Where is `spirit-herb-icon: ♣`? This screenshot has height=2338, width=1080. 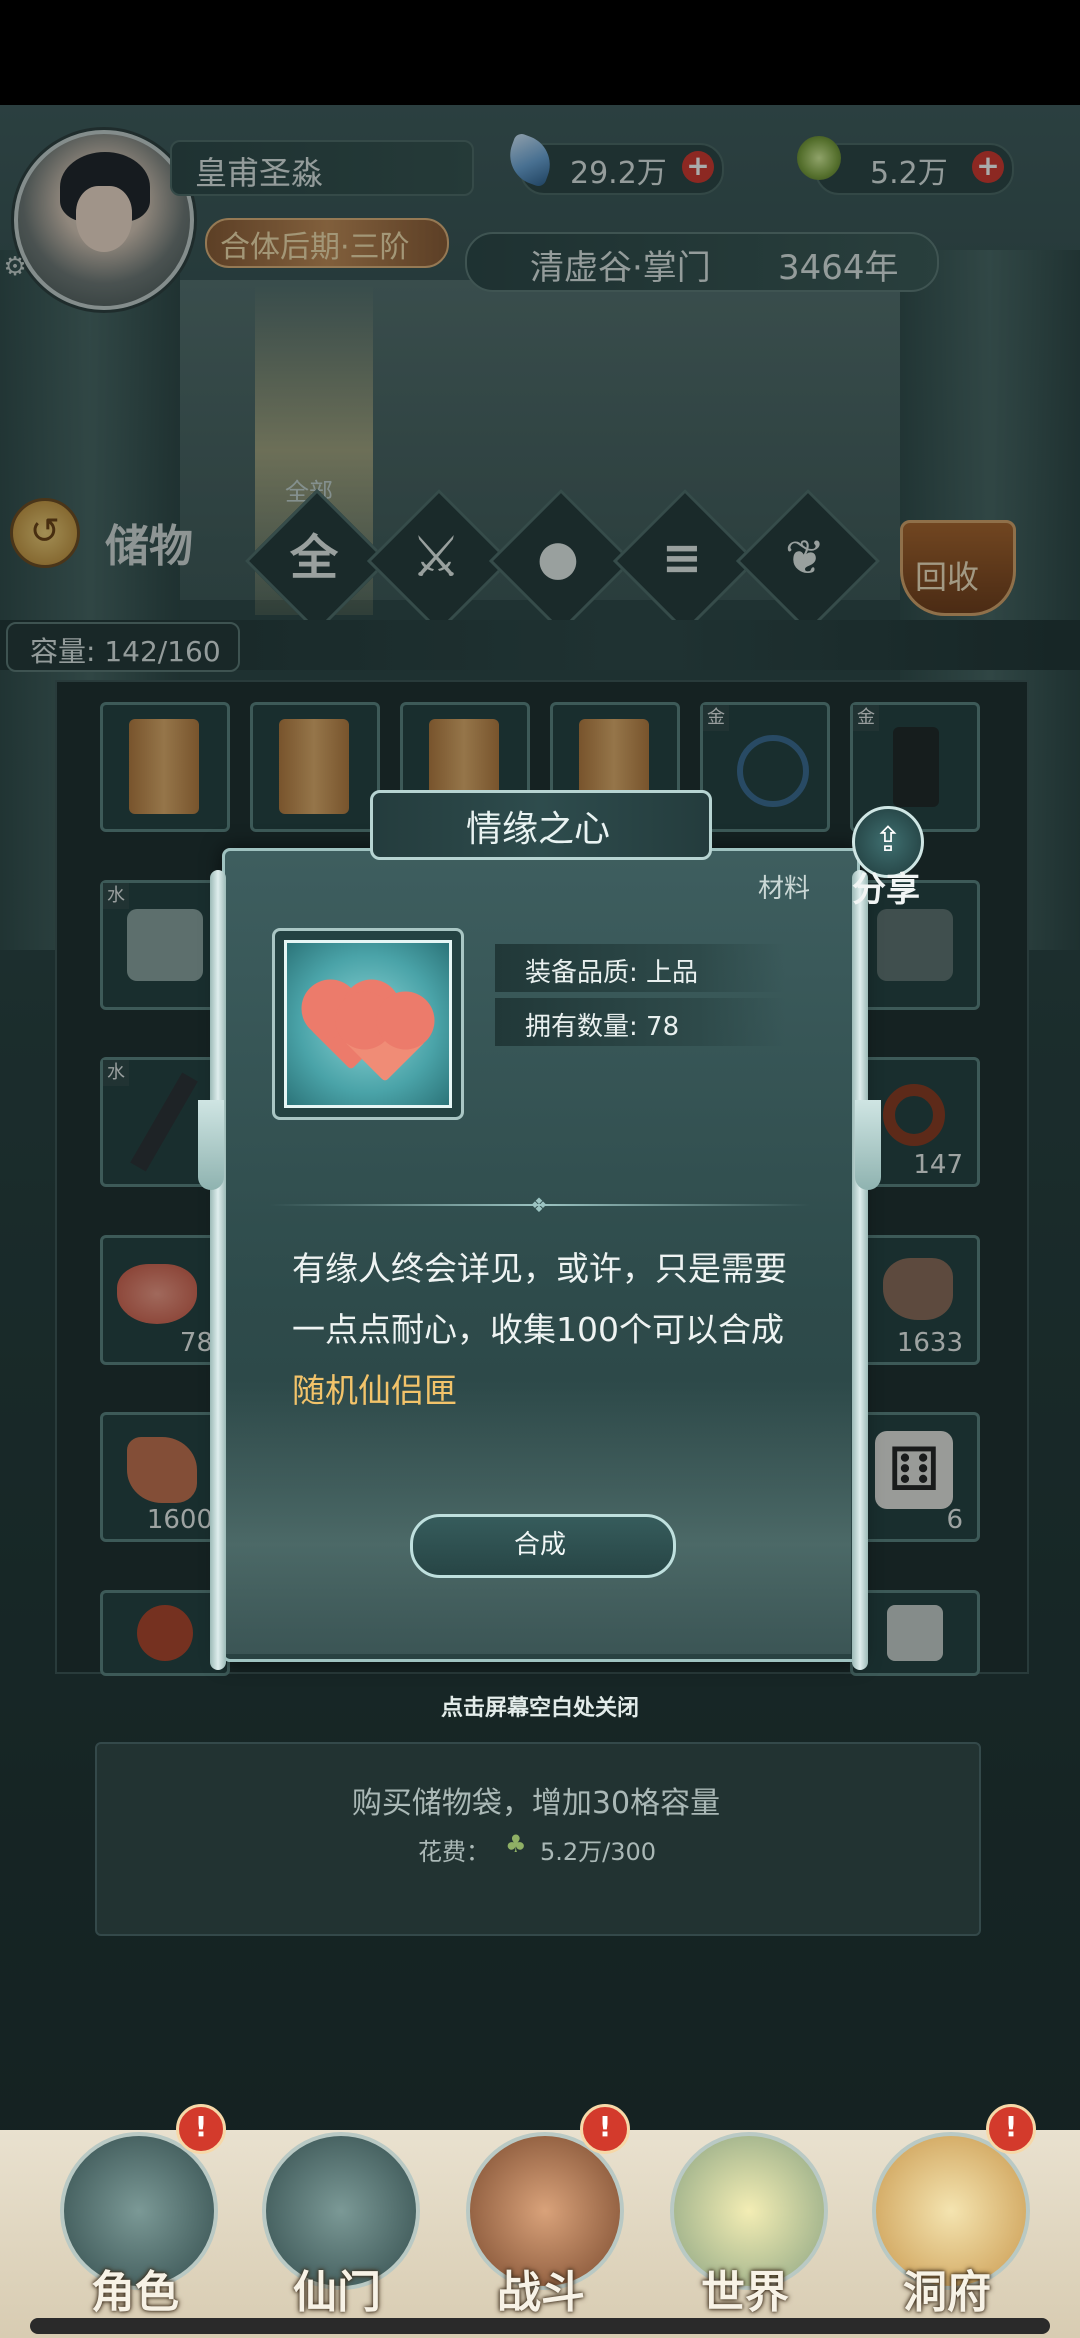 spirit-herb-icon: ♣ is located at coordinates (516, 1844).